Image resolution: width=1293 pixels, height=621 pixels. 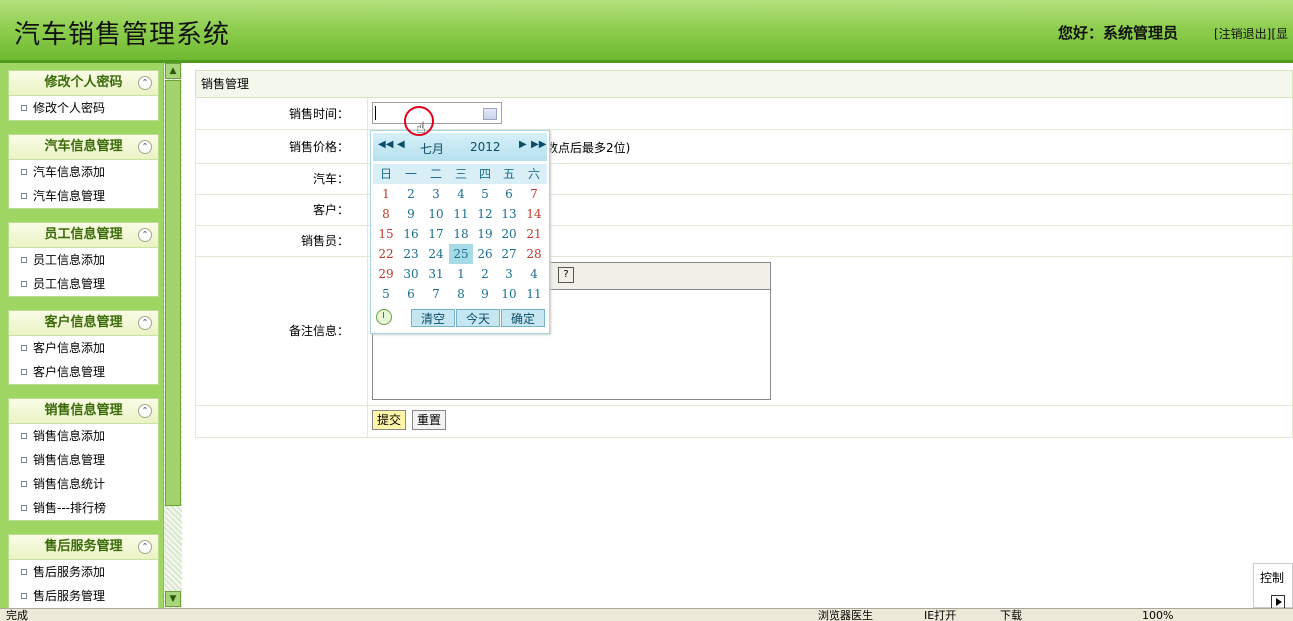 What do you see at coordinates (386, 254) in the screenshot?
I see `calendar-day: 22` at bounding box center [386, 254].